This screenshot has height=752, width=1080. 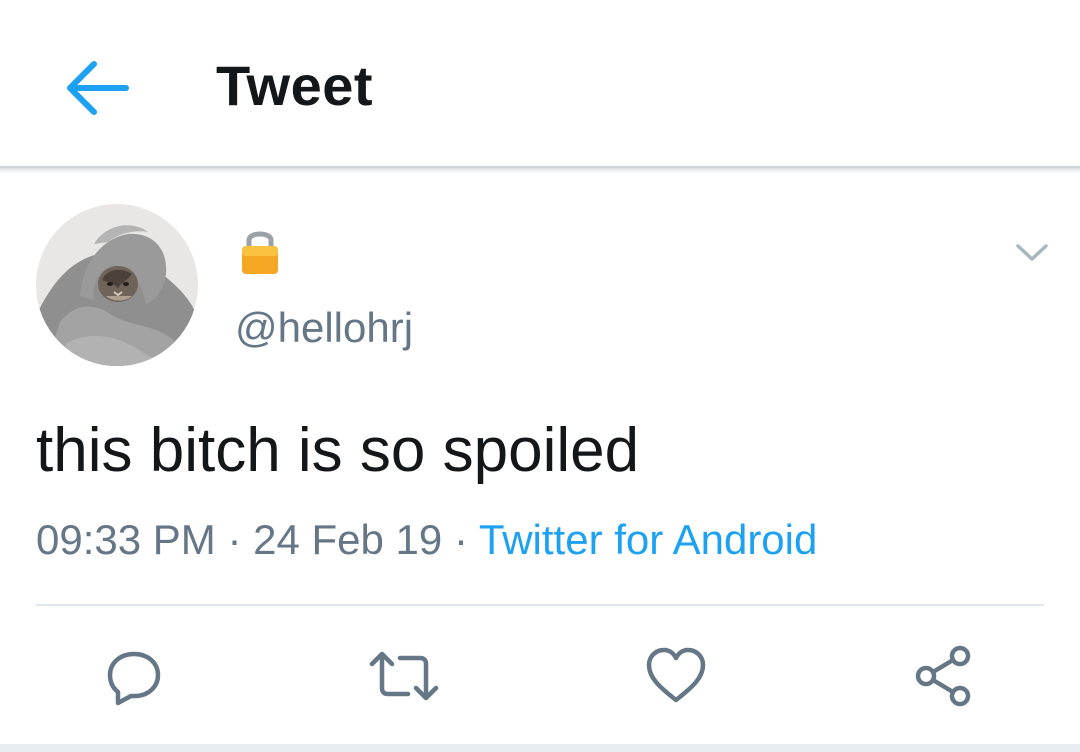 I want to click on reply-icon, so click(x=134, y=678).